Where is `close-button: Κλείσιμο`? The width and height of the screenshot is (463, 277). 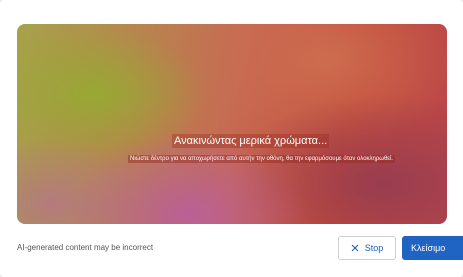
close-button: Κλείσιμο is located at coordinates (432, 248).